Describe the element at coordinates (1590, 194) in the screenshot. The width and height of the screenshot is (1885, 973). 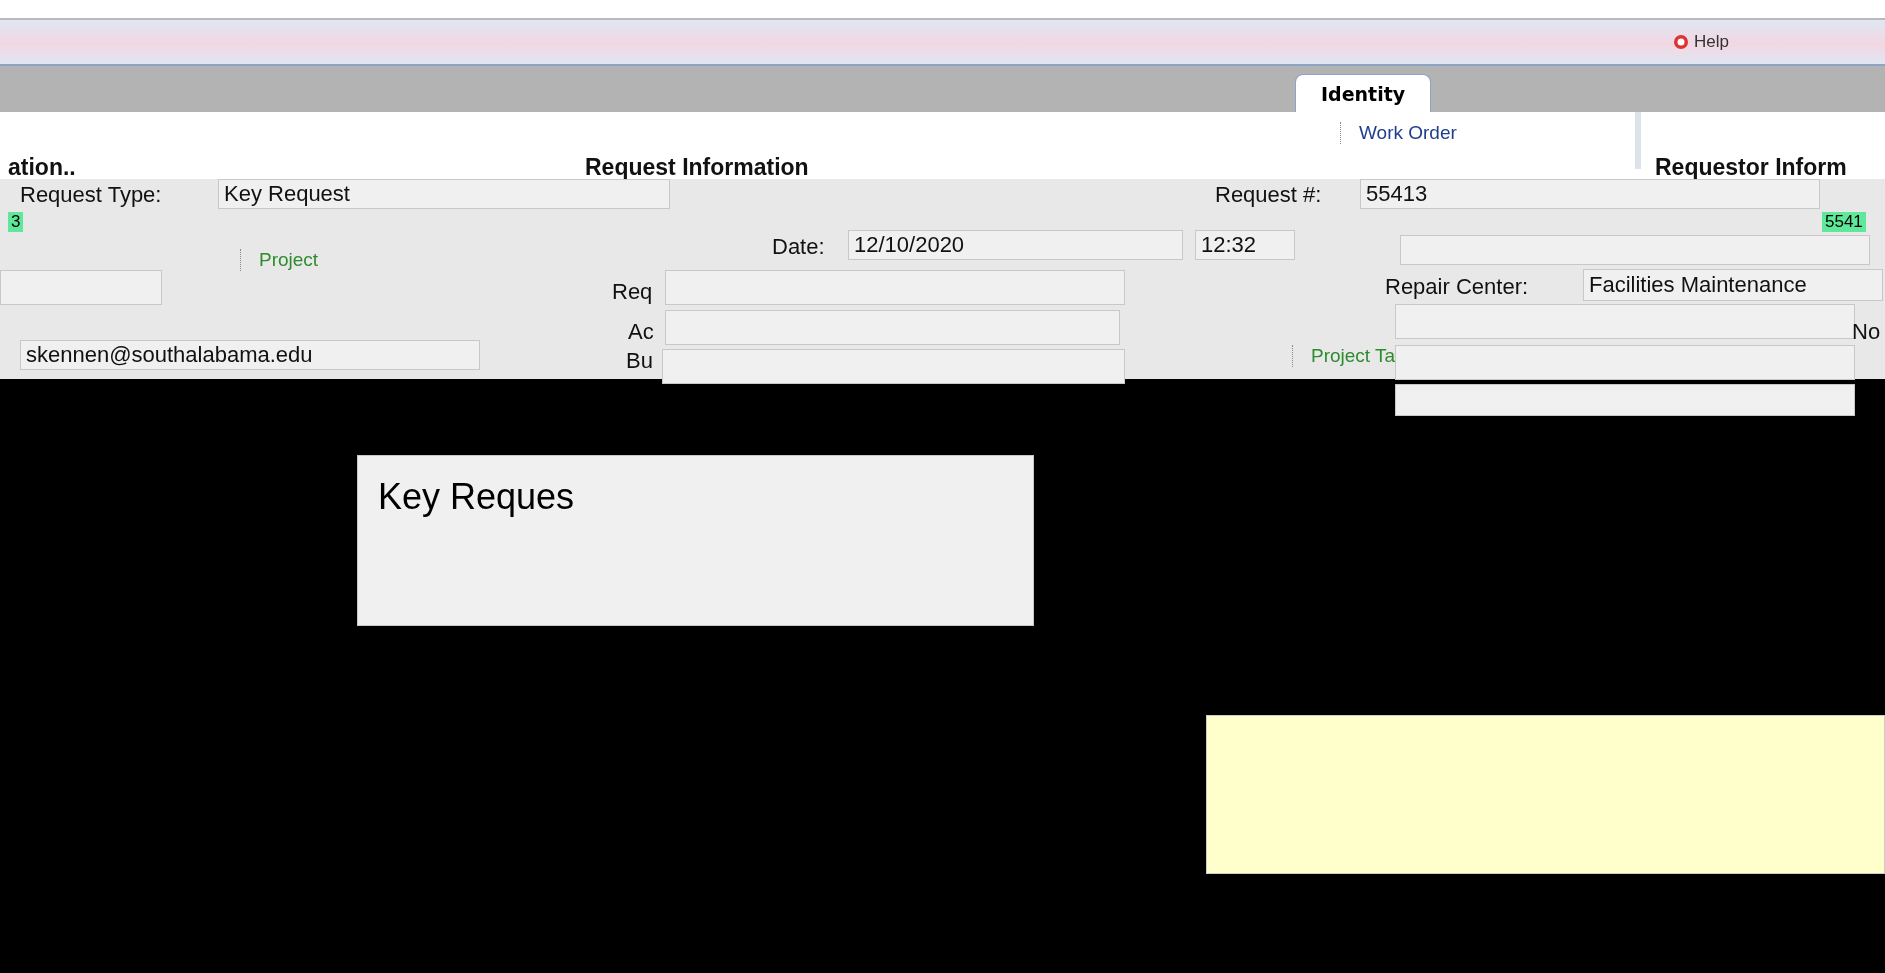
I see `input-field: 55413` at that location.